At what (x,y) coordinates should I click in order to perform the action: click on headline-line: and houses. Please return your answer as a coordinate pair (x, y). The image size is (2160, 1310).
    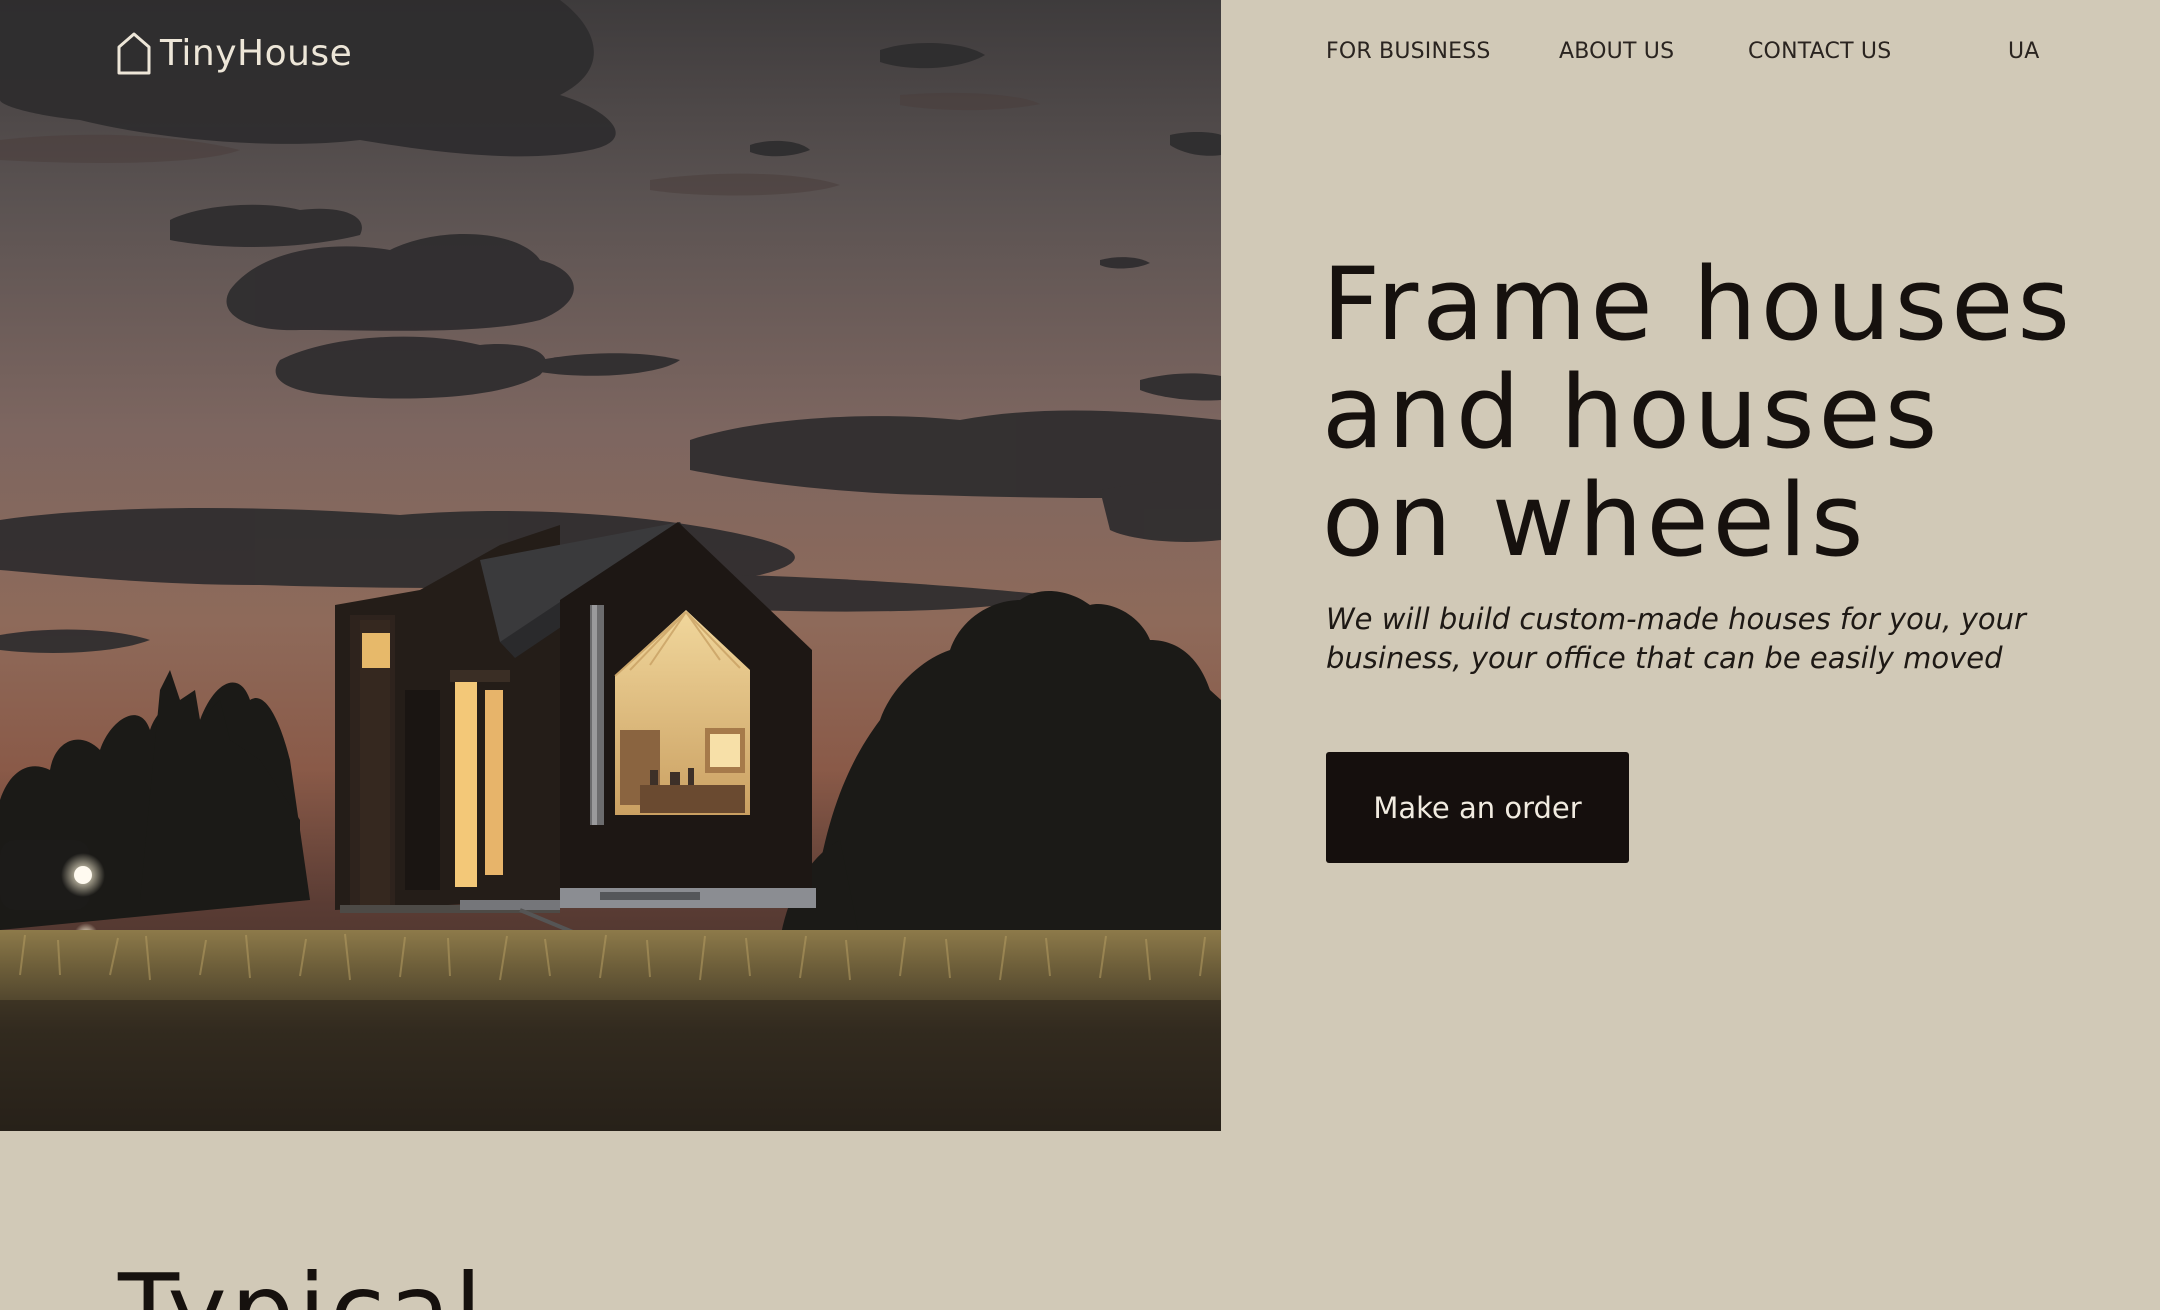
    Looking at the image, I should click on (1632, 412).